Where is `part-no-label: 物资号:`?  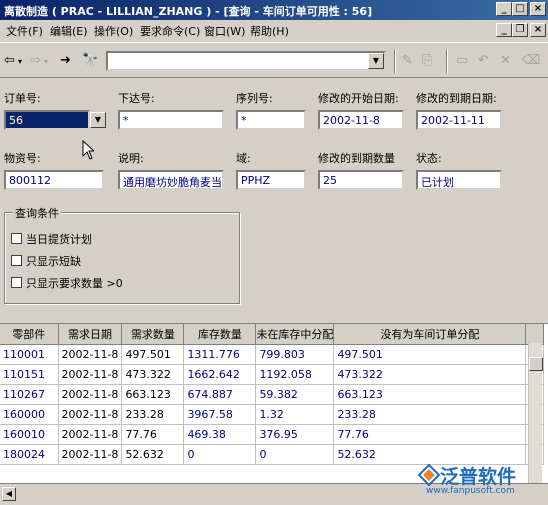
part-no-label: 物资号: is located at coordinates (22, 158).